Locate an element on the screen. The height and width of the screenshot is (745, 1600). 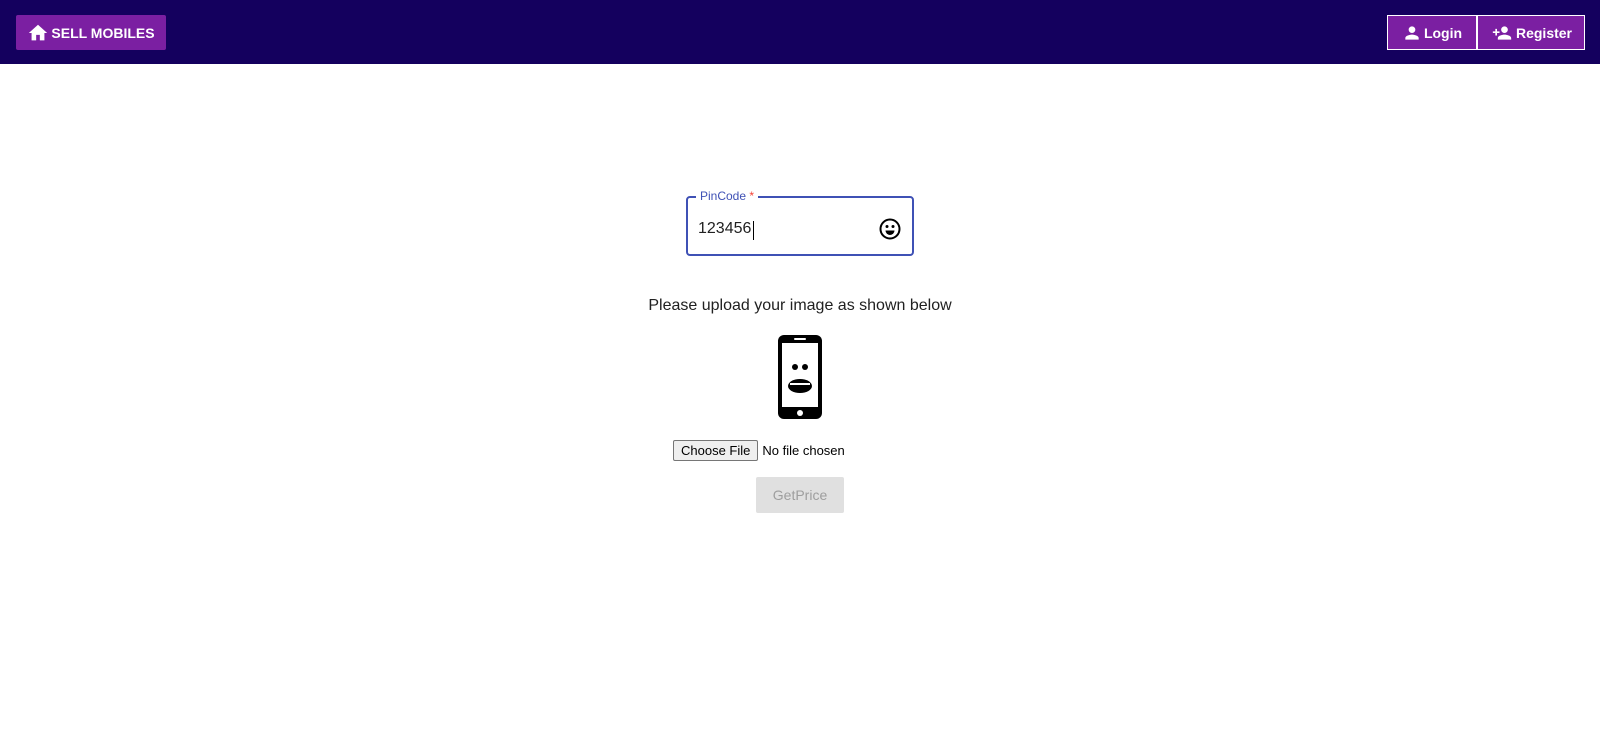
pincode-field: PinCode * is located at coordinates (800, 222).